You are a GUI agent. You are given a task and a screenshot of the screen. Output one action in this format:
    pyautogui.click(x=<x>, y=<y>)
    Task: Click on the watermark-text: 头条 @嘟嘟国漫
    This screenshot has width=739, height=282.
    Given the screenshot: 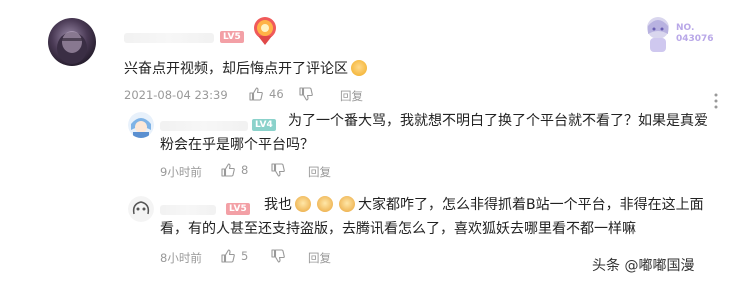 What is the action you would take?
    pyautogui.click(x=643, y=266)
    